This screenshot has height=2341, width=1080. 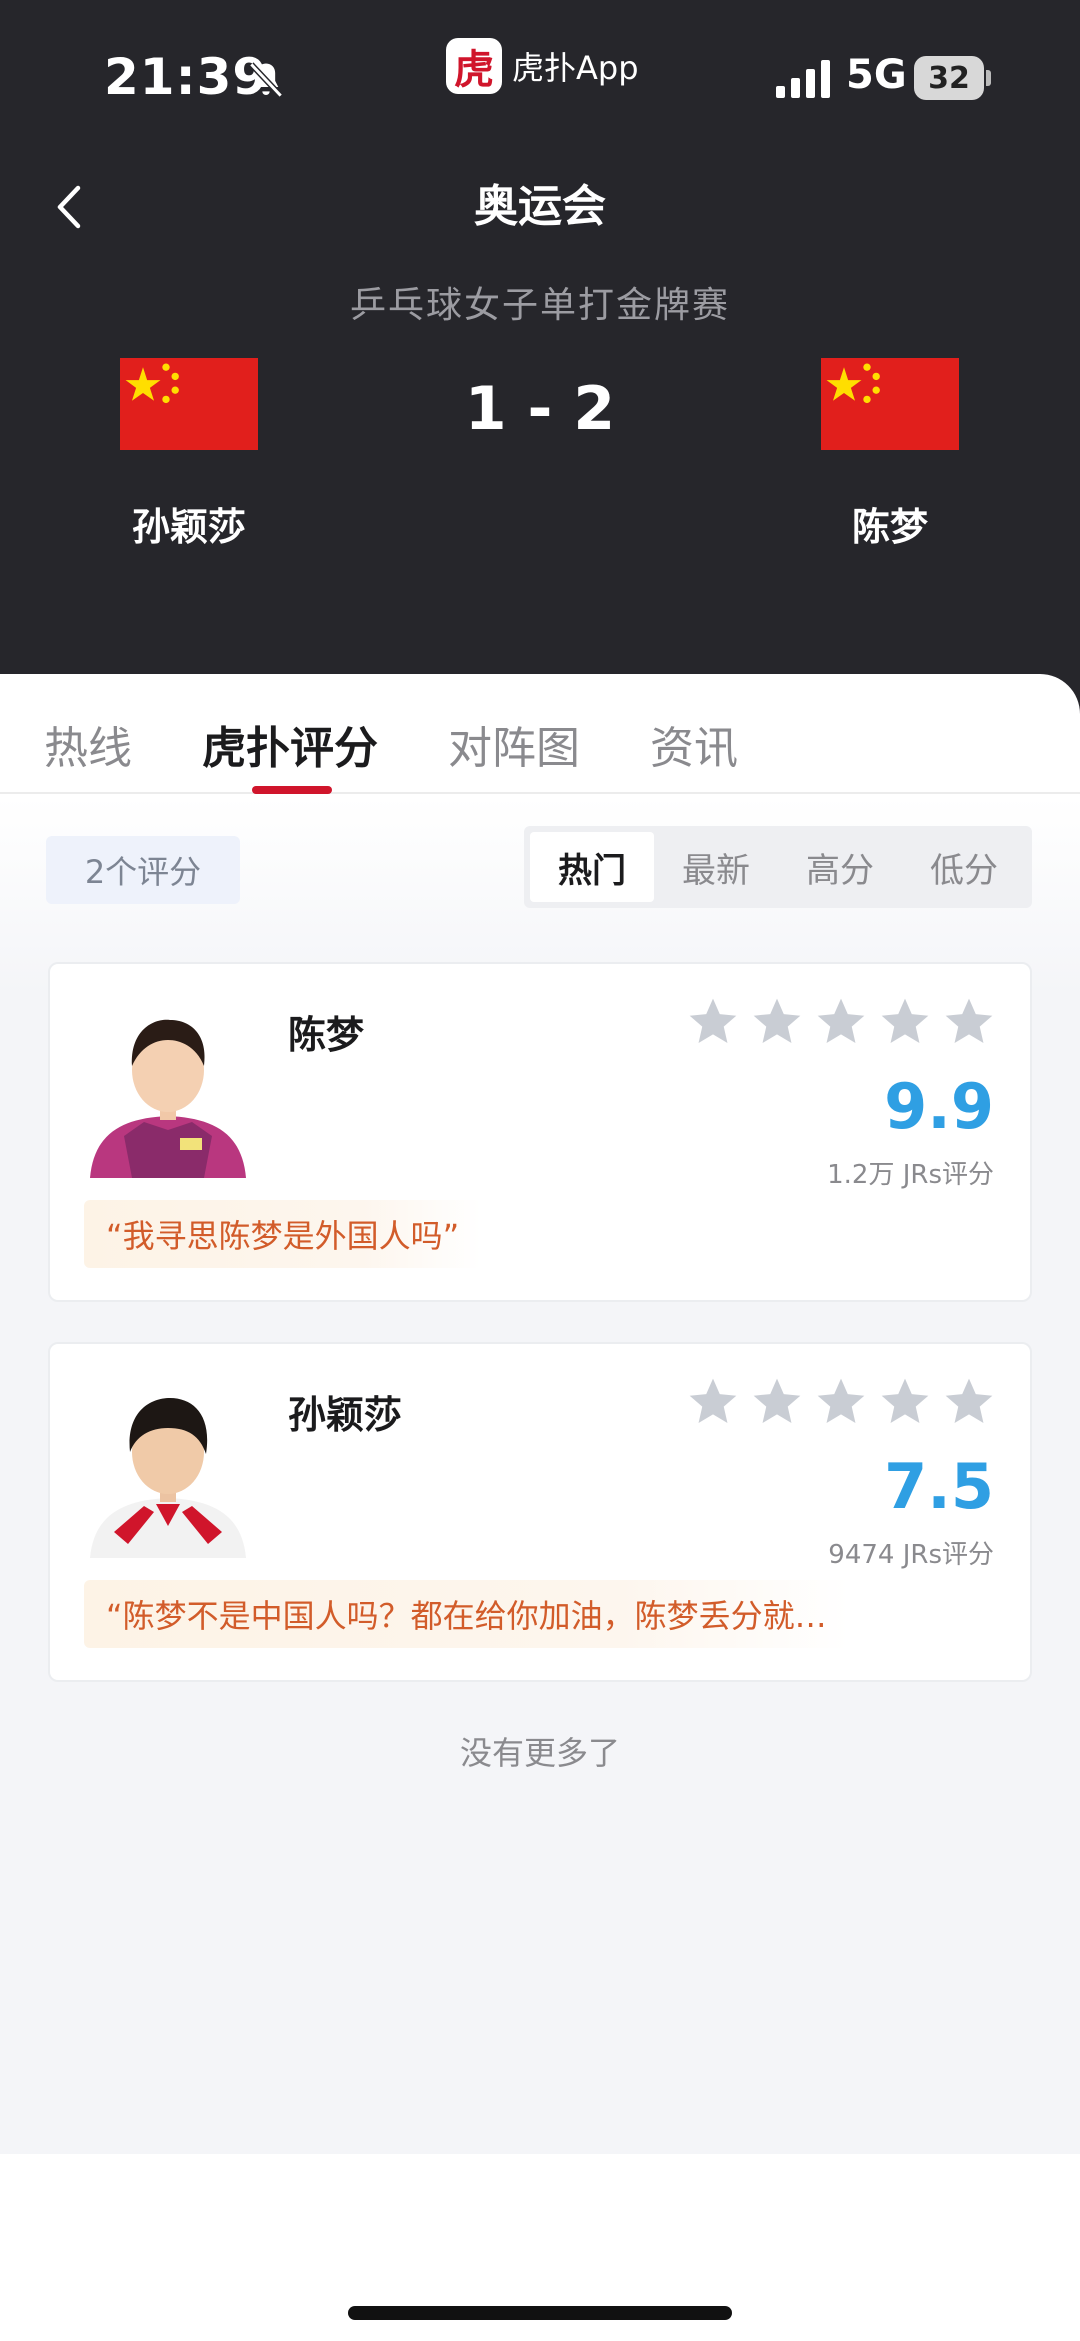 I want to click on vote-count: 1.2万 JRs评分, so click(x=910, y=1175).